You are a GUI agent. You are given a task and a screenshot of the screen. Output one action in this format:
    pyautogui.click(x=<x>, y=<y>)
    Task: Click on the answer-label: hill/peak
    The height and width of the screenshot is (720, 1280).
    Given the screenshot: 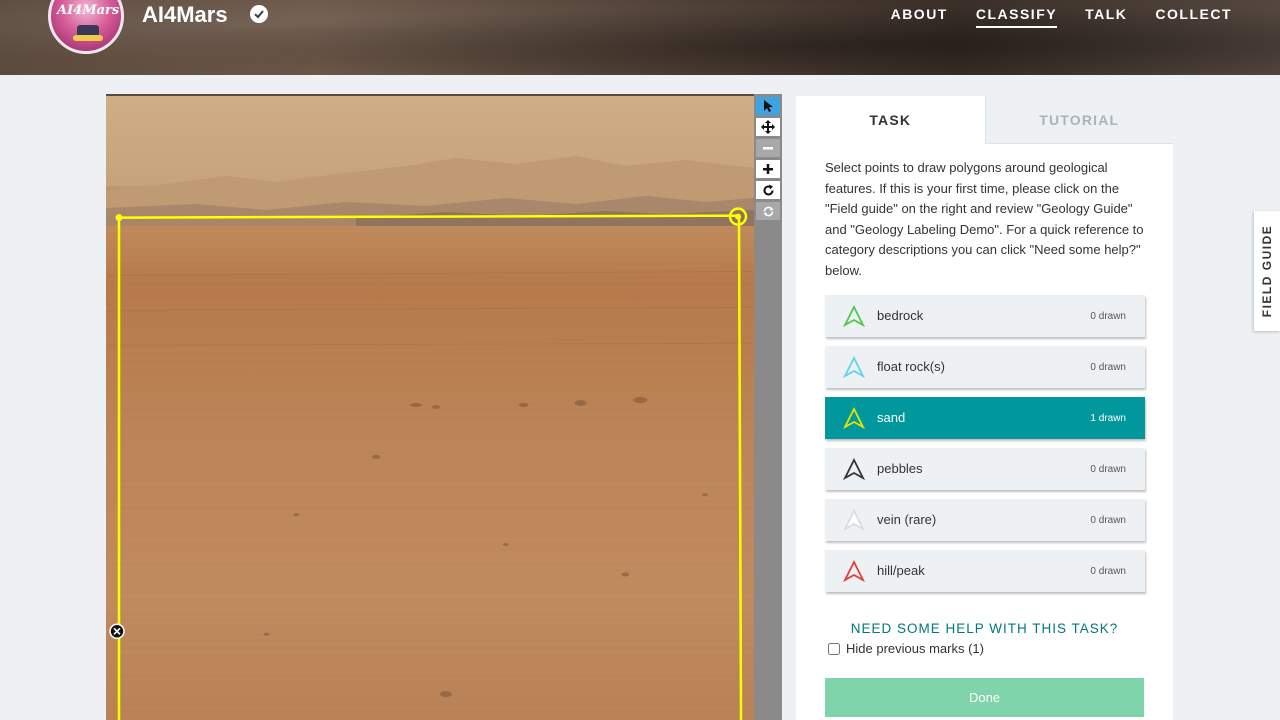 What is the action you would take?
    pyautogui.click(x=901, y=570)
    